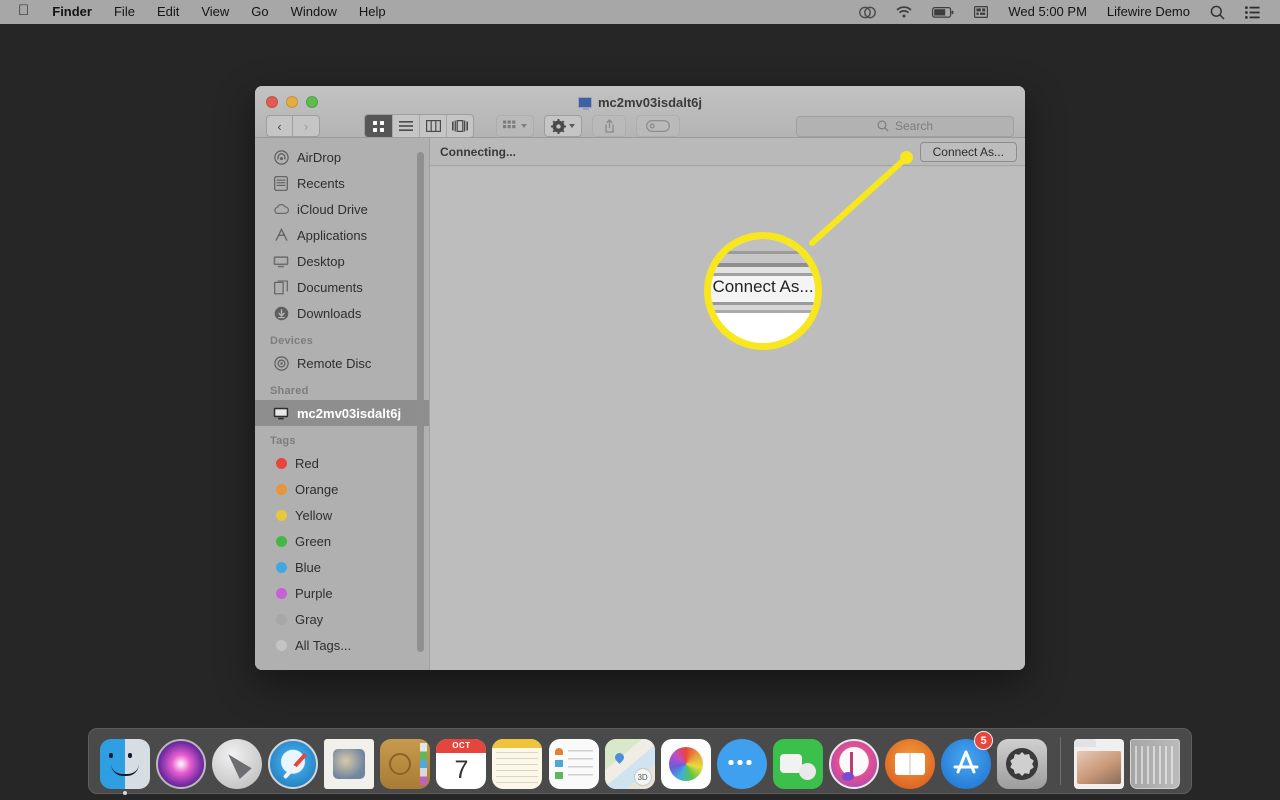  Describe the element at coordinates (798, 761) in the screenshot. I see `dock-item-facetime` at that location.